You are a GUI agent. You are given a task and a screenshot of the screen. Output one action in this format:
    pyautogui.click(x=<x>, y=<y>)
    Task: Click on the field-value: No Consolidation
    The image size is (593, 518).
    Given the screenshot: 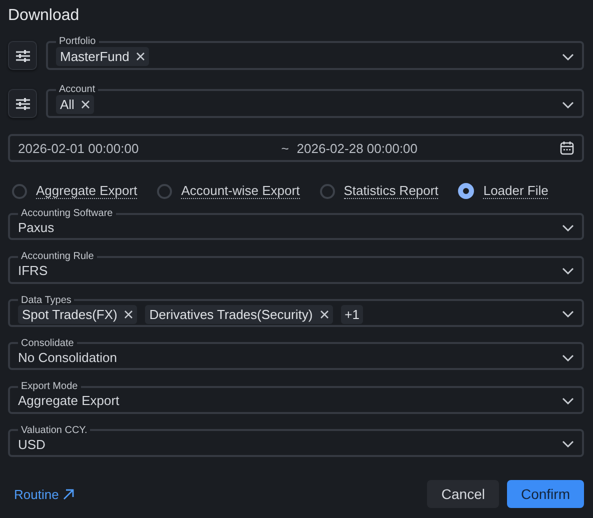 What is the action you would take?
    pyautogui.click(x=68, y=358)
    